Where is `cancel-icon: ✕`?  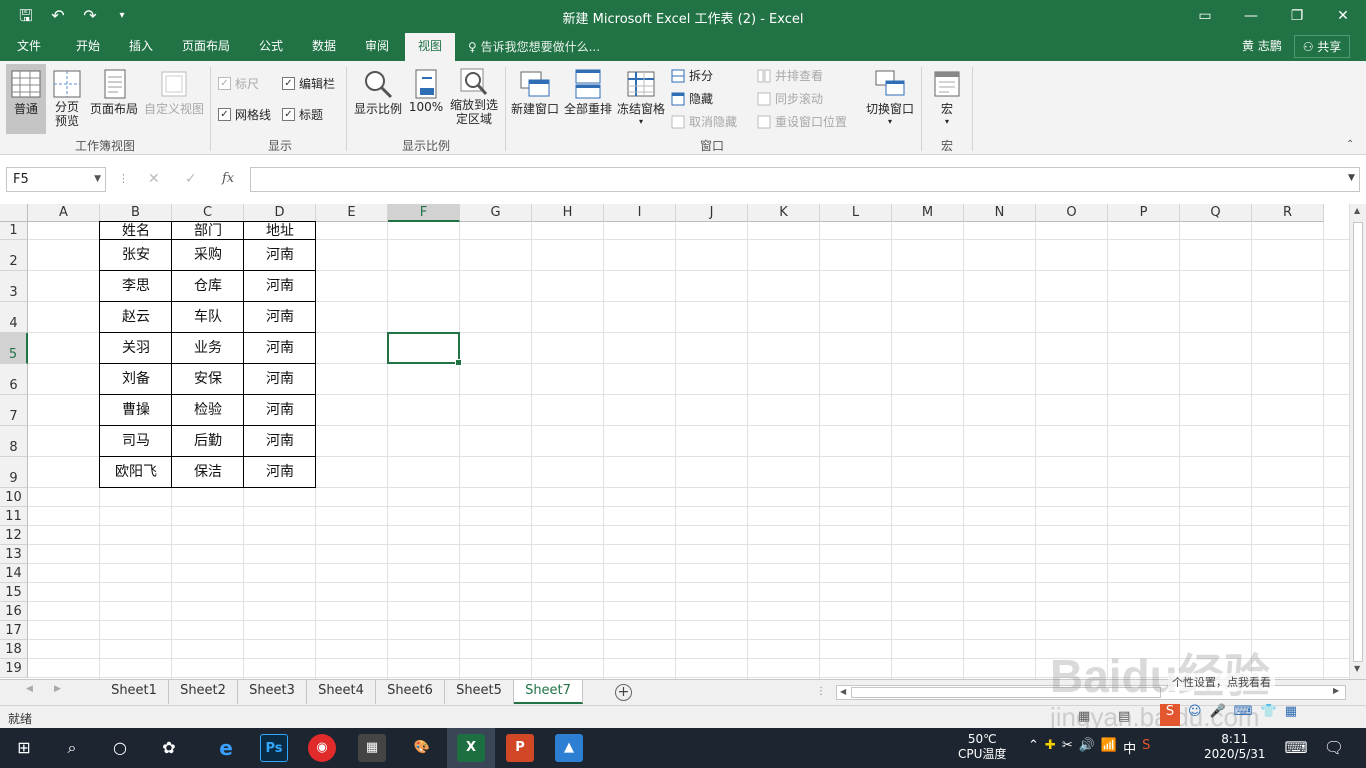 cancel-icon: ✕ is located at coordinates (154, 179).